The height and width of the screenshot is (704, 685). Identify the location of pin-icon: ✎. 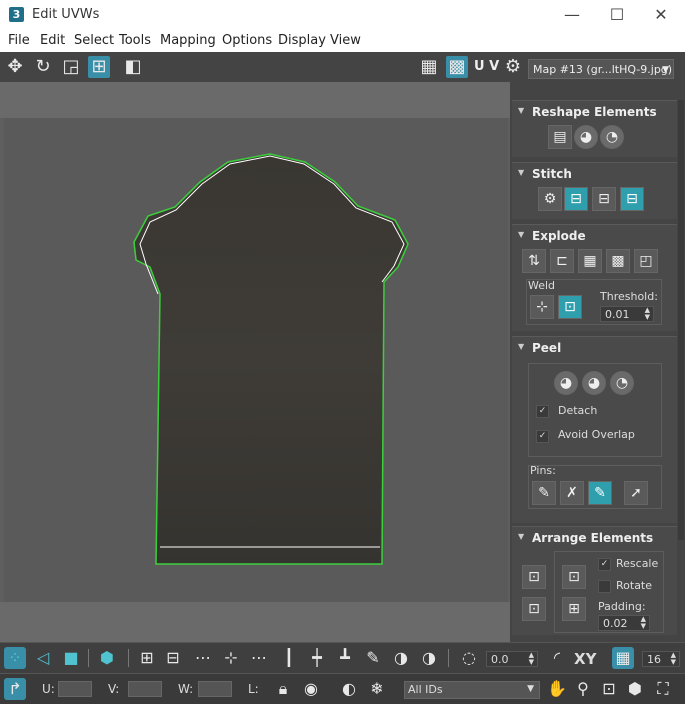
(544, 493).